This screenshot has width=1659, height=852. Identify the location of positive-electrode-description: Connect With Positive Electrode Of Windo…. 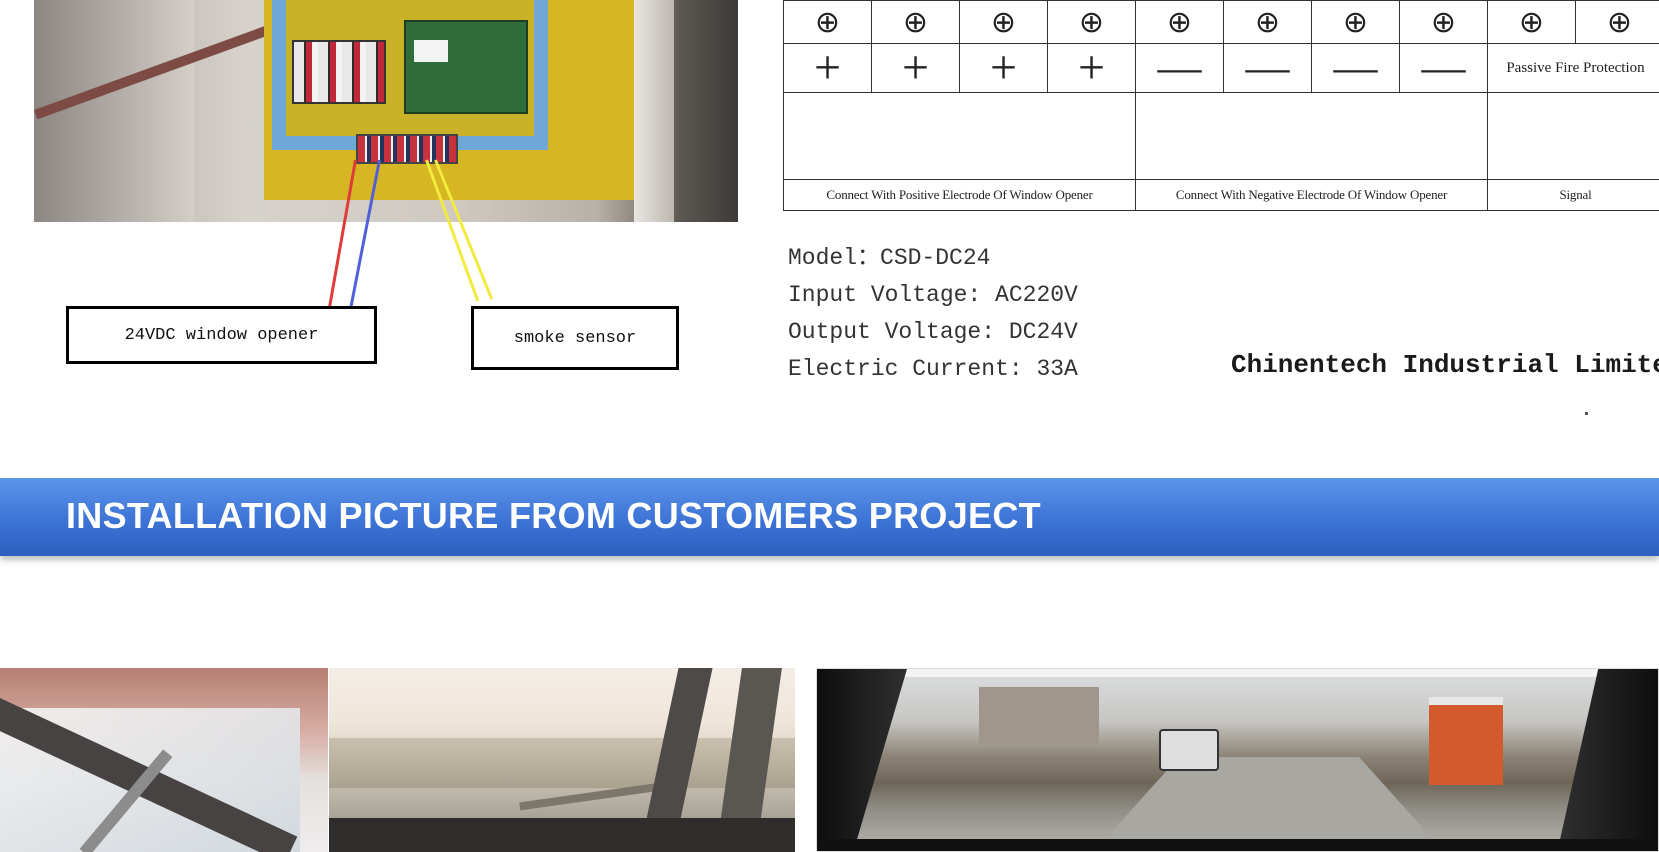
(959, 195).